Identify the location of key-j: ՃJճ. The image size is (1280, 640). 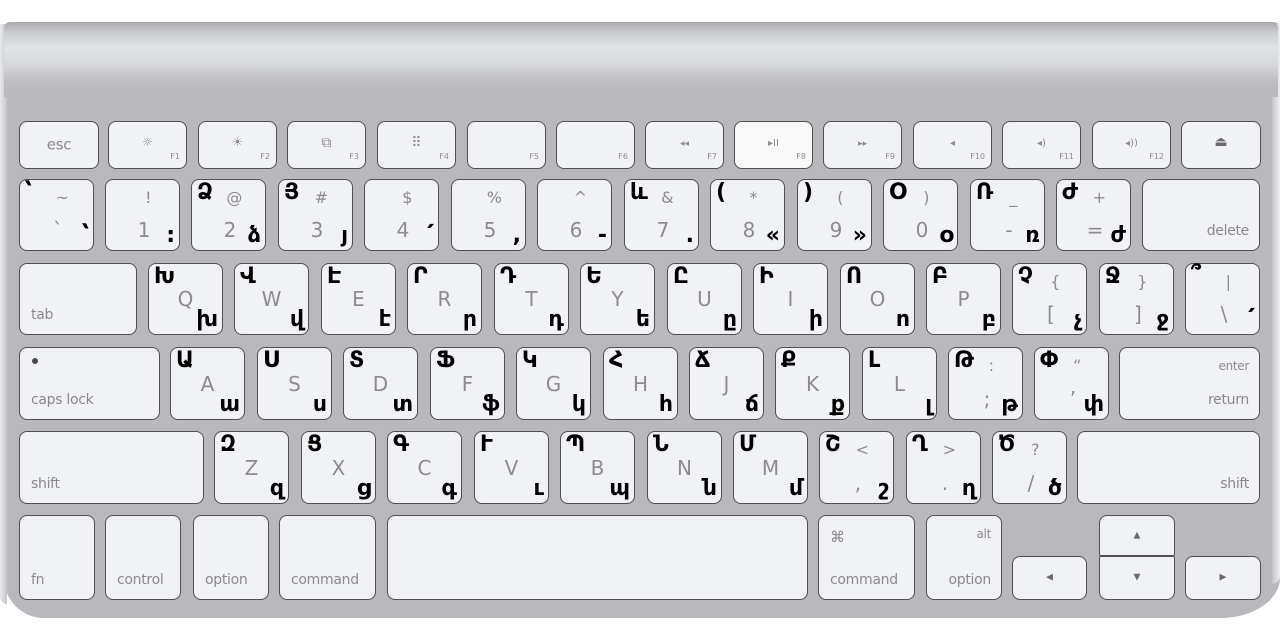
(726, 383).